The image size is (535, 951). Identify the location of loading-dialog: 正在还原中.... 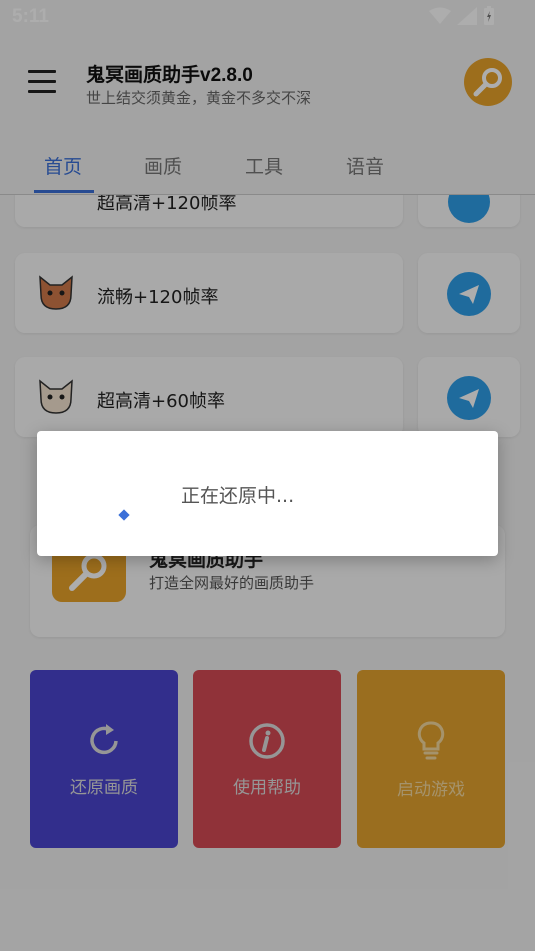
(267, 493).